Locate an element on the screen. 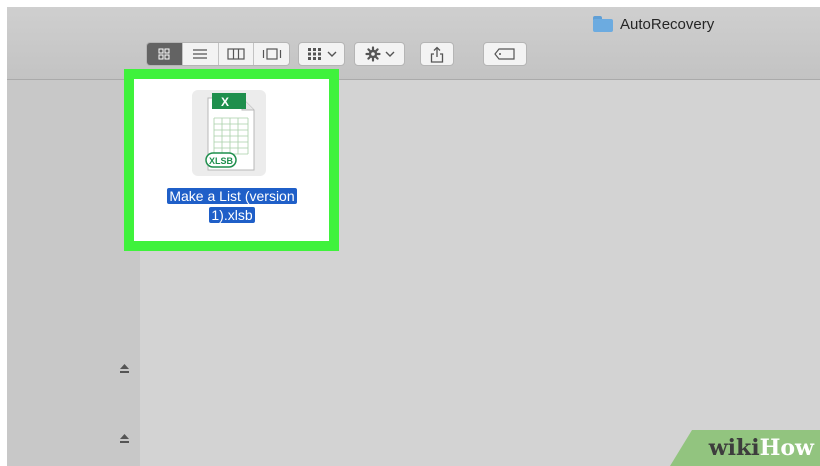 The width and height of the screenshot is (820, 466). icon-view-button is located at coordinates (165, 54).